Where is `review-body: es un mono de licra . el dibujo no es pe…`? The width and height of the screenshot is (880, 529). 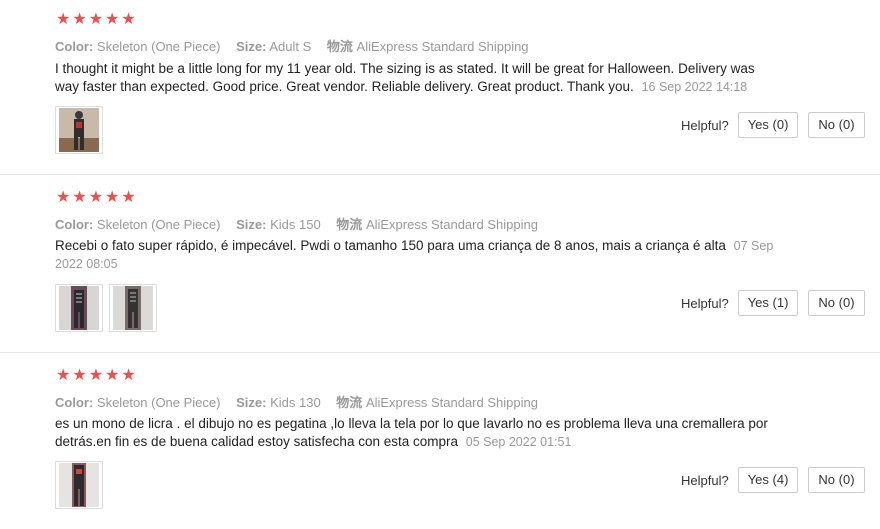
review-body: es un mono de licra . el dibujo no es pe… is located at coordinates (411, 432).